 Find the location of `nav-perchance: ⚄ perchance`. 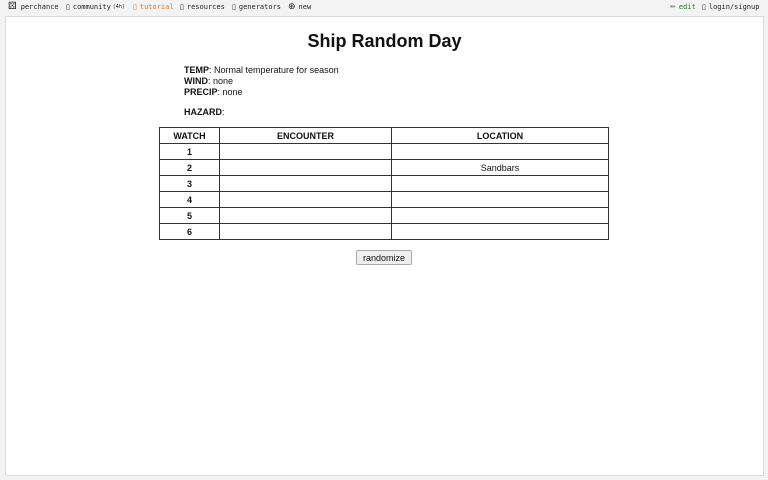

nav-perchance: ⚄ perchance is located at coordinates (33, 6).